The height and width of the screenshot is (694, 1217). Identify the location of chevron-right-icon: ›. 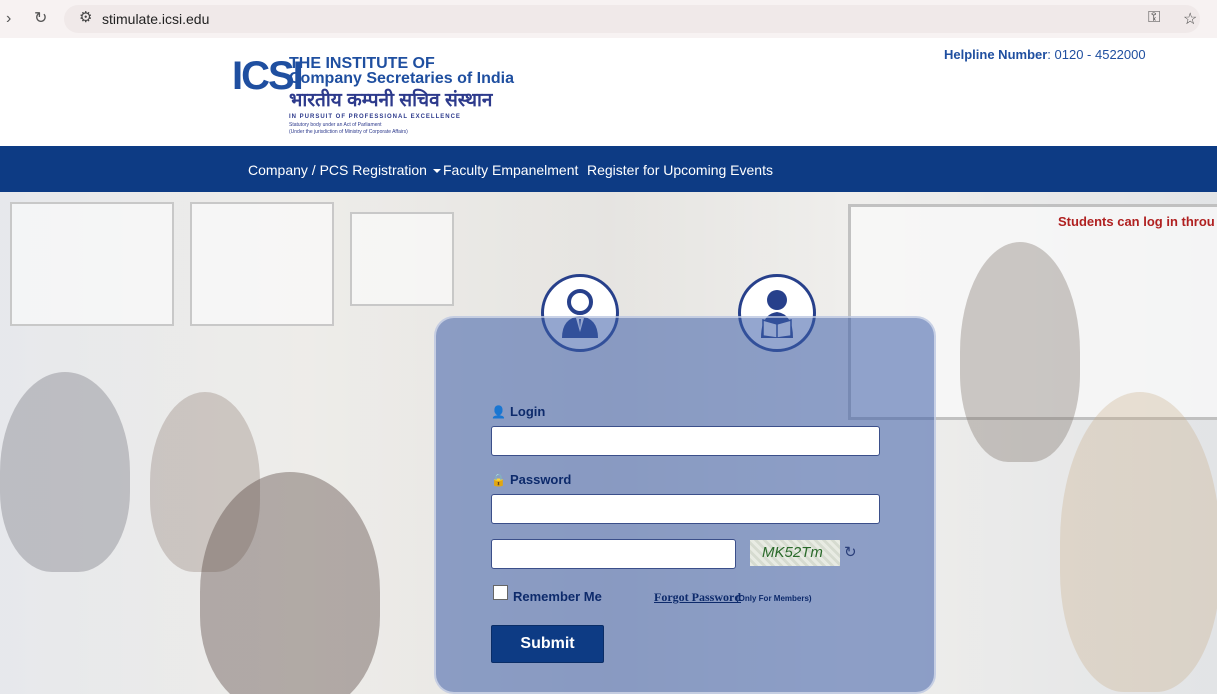
(8, 19).